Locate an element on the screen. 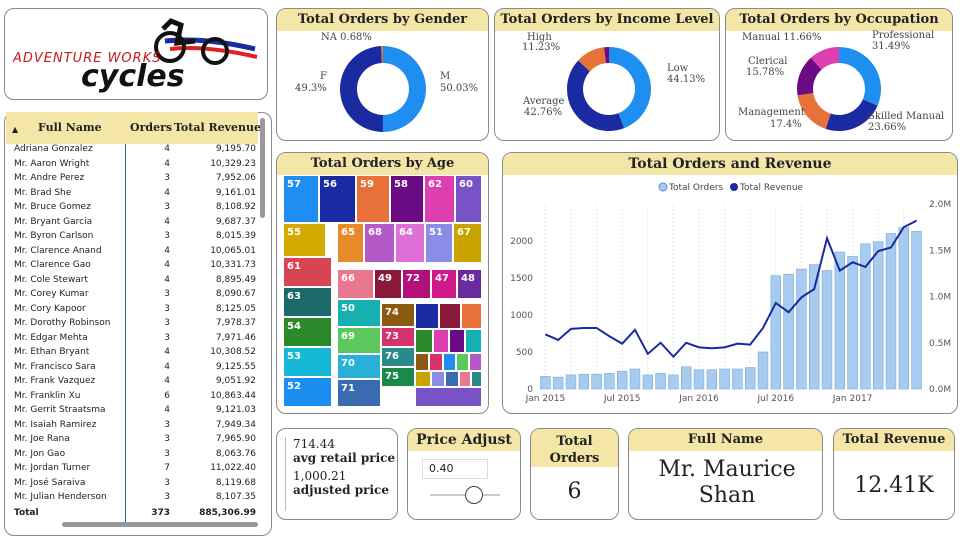 This screenshot has width=965, height=542. price-adjust-input: 0.40 is located at coordinates (455, 469).